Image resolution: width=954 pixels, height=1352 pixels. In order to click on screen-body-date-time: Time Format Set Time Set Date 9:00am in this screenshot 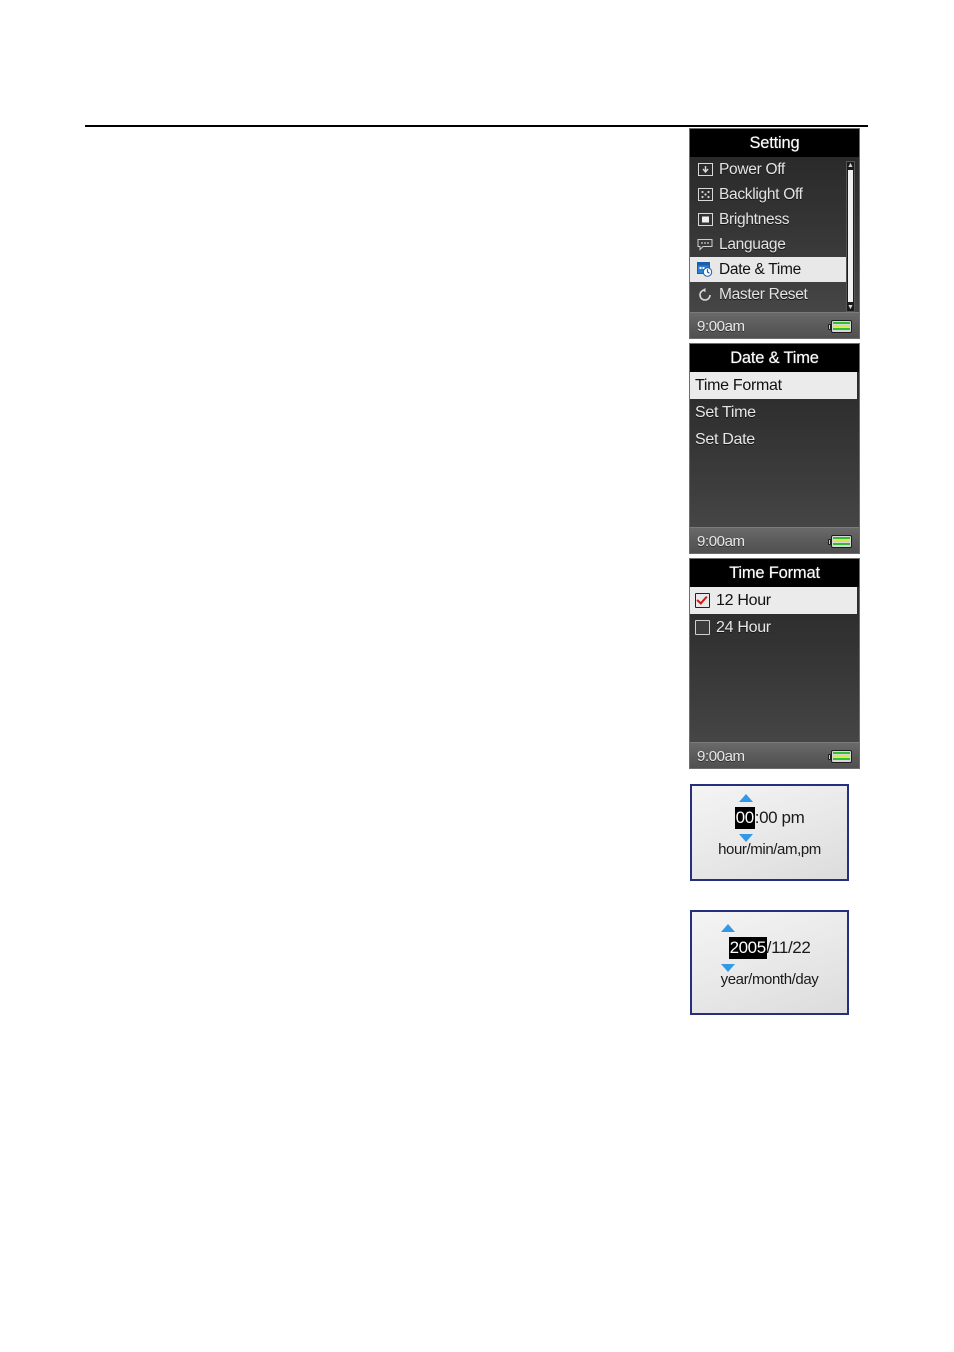, I will do `click(774, 462)`.